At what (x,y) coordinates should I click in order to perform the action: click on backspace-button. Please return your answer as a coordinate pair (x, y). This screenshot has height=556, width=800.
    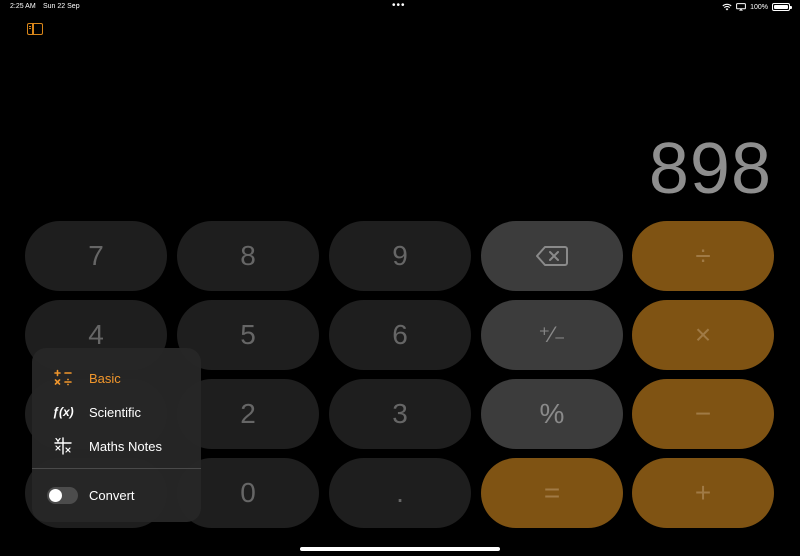
    Looking at the image, I should click on (552, 256).